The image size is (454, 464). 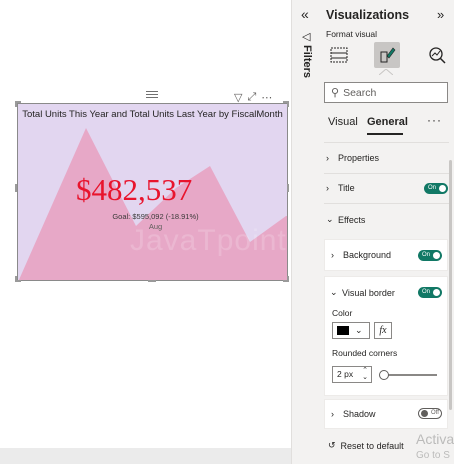 What do you see at coordinates (436, 188) in the screenshot?
I see `title-toggle: On` at bounding box center [436, 188].